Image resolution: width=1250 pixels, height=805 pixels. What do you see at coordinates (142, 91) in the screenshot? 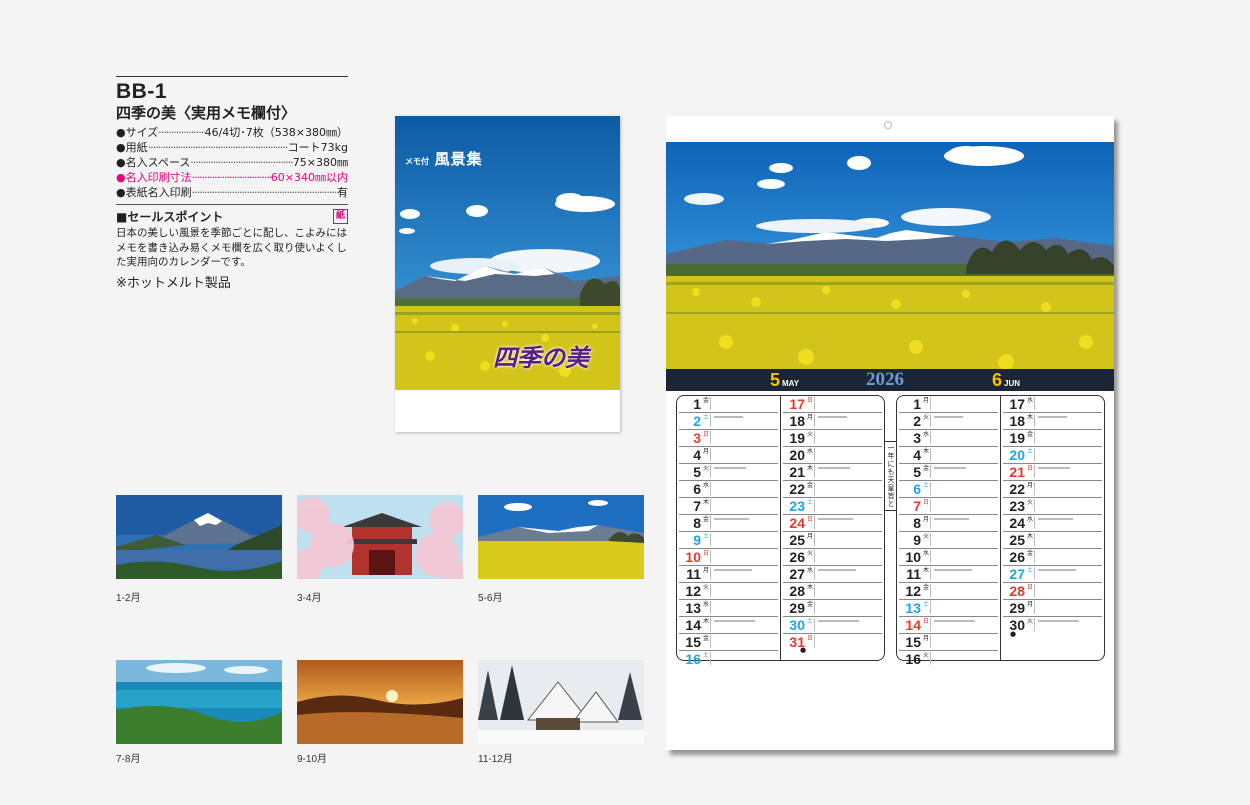
I see `product-code: BB-1` at bounding box center [142, 91].